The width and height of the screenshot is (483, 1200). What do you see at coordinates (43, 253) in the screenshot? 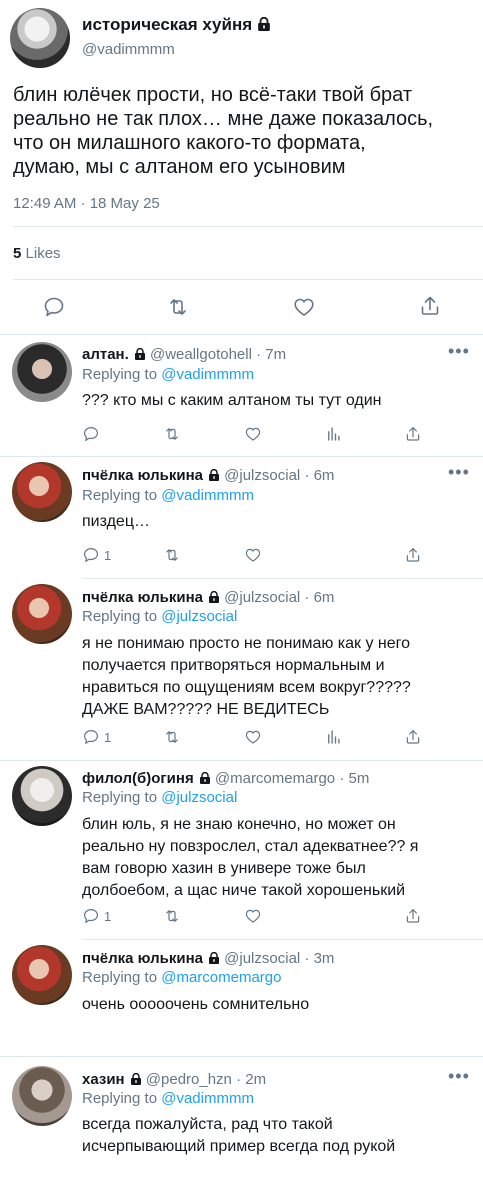
I see `likes-label: Likes` at bounding box center [43, 253].